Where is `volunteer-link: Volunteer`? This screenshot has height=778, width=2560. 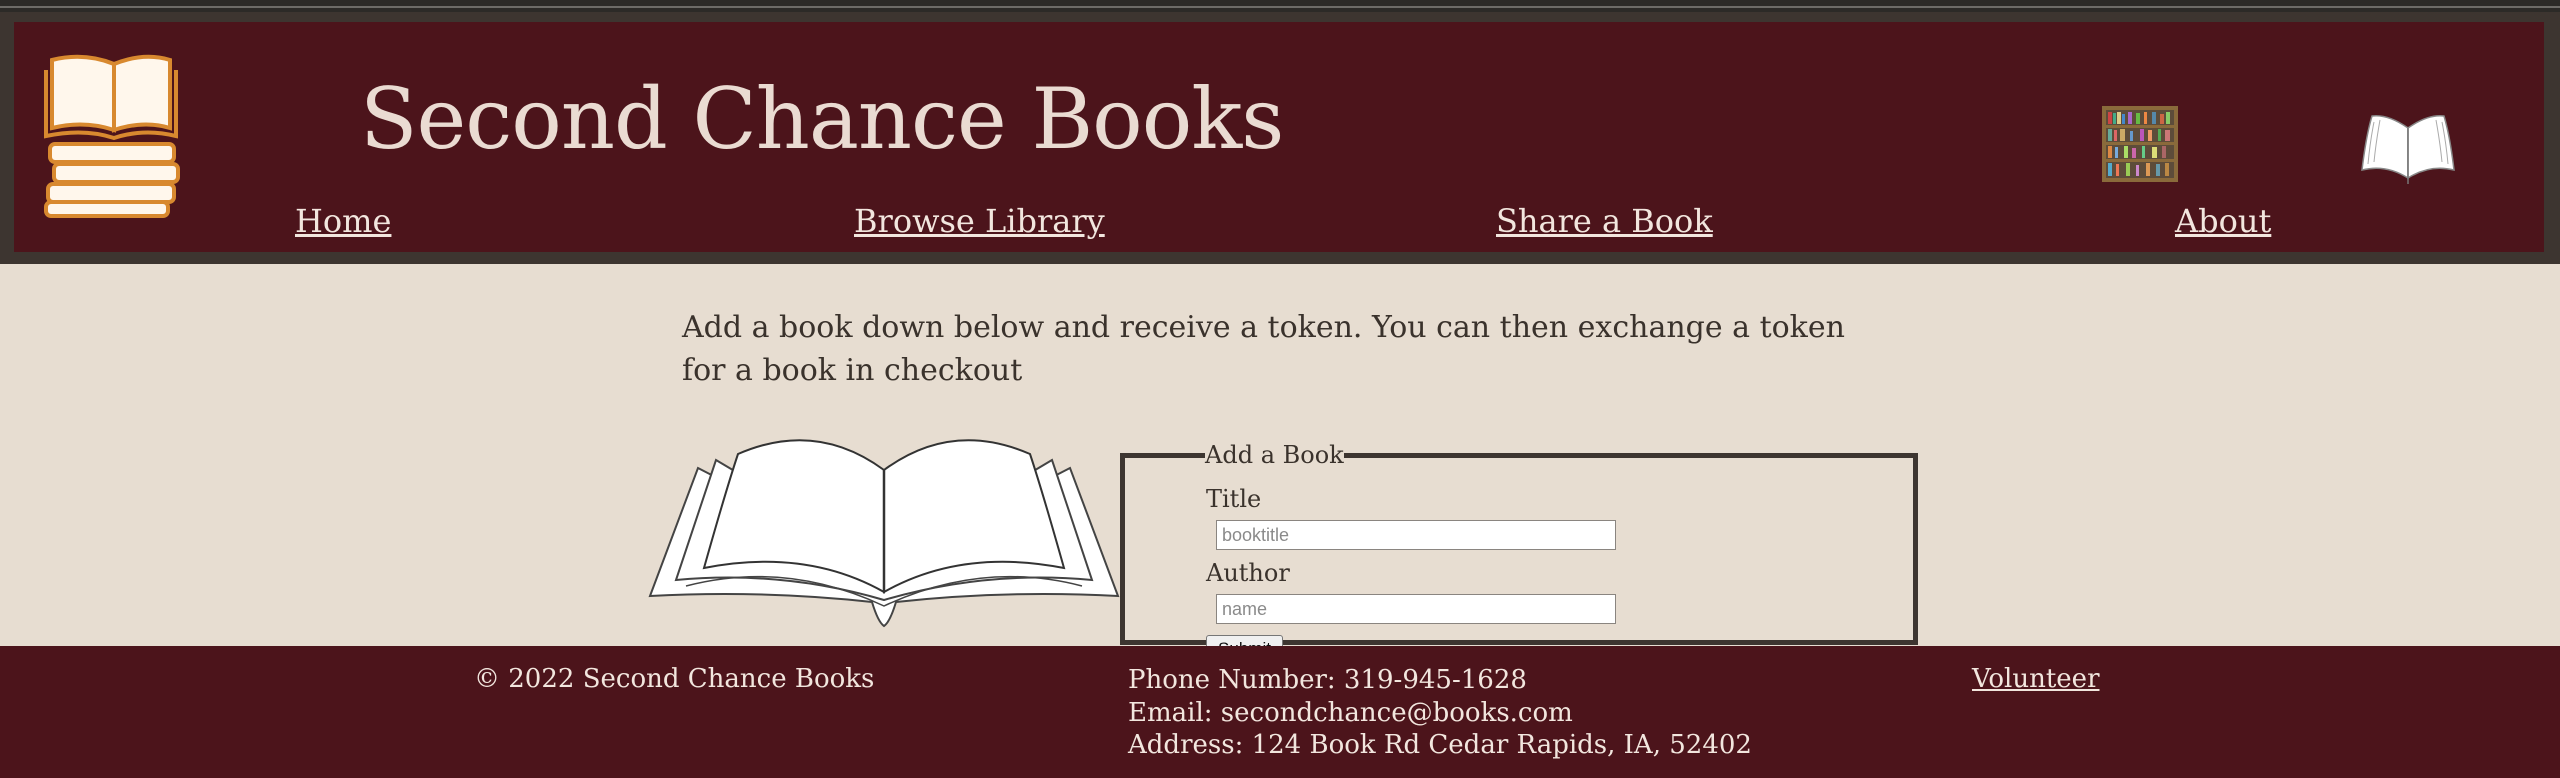
volunteer-link: Volunteer is located at coordinates (2036, 679).